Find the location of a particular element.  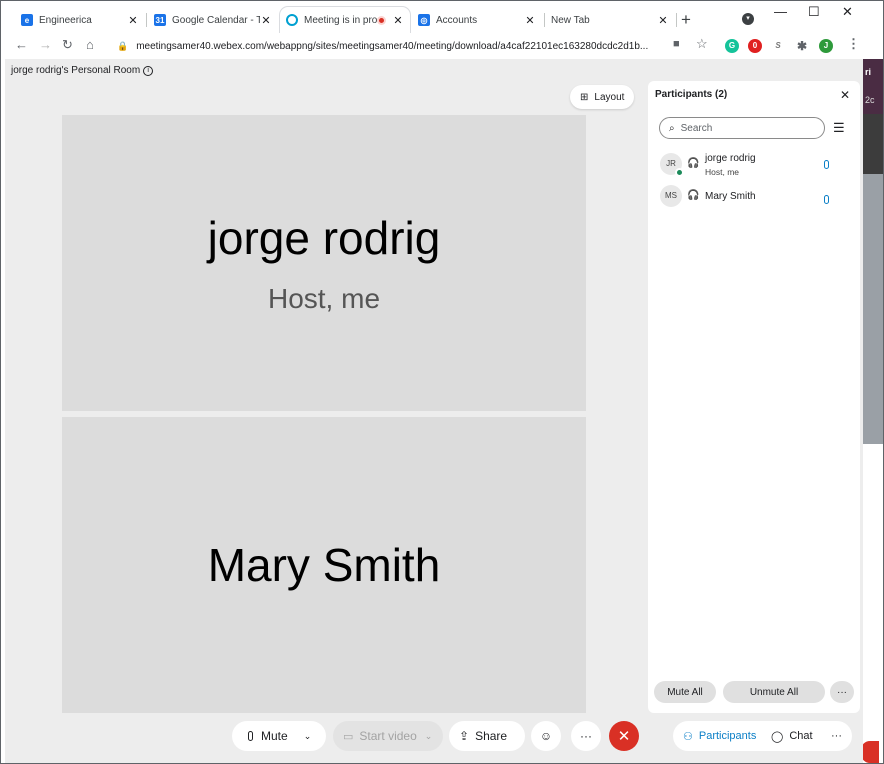

share-button: ⇪ Share is located at coordinates (487, 736).